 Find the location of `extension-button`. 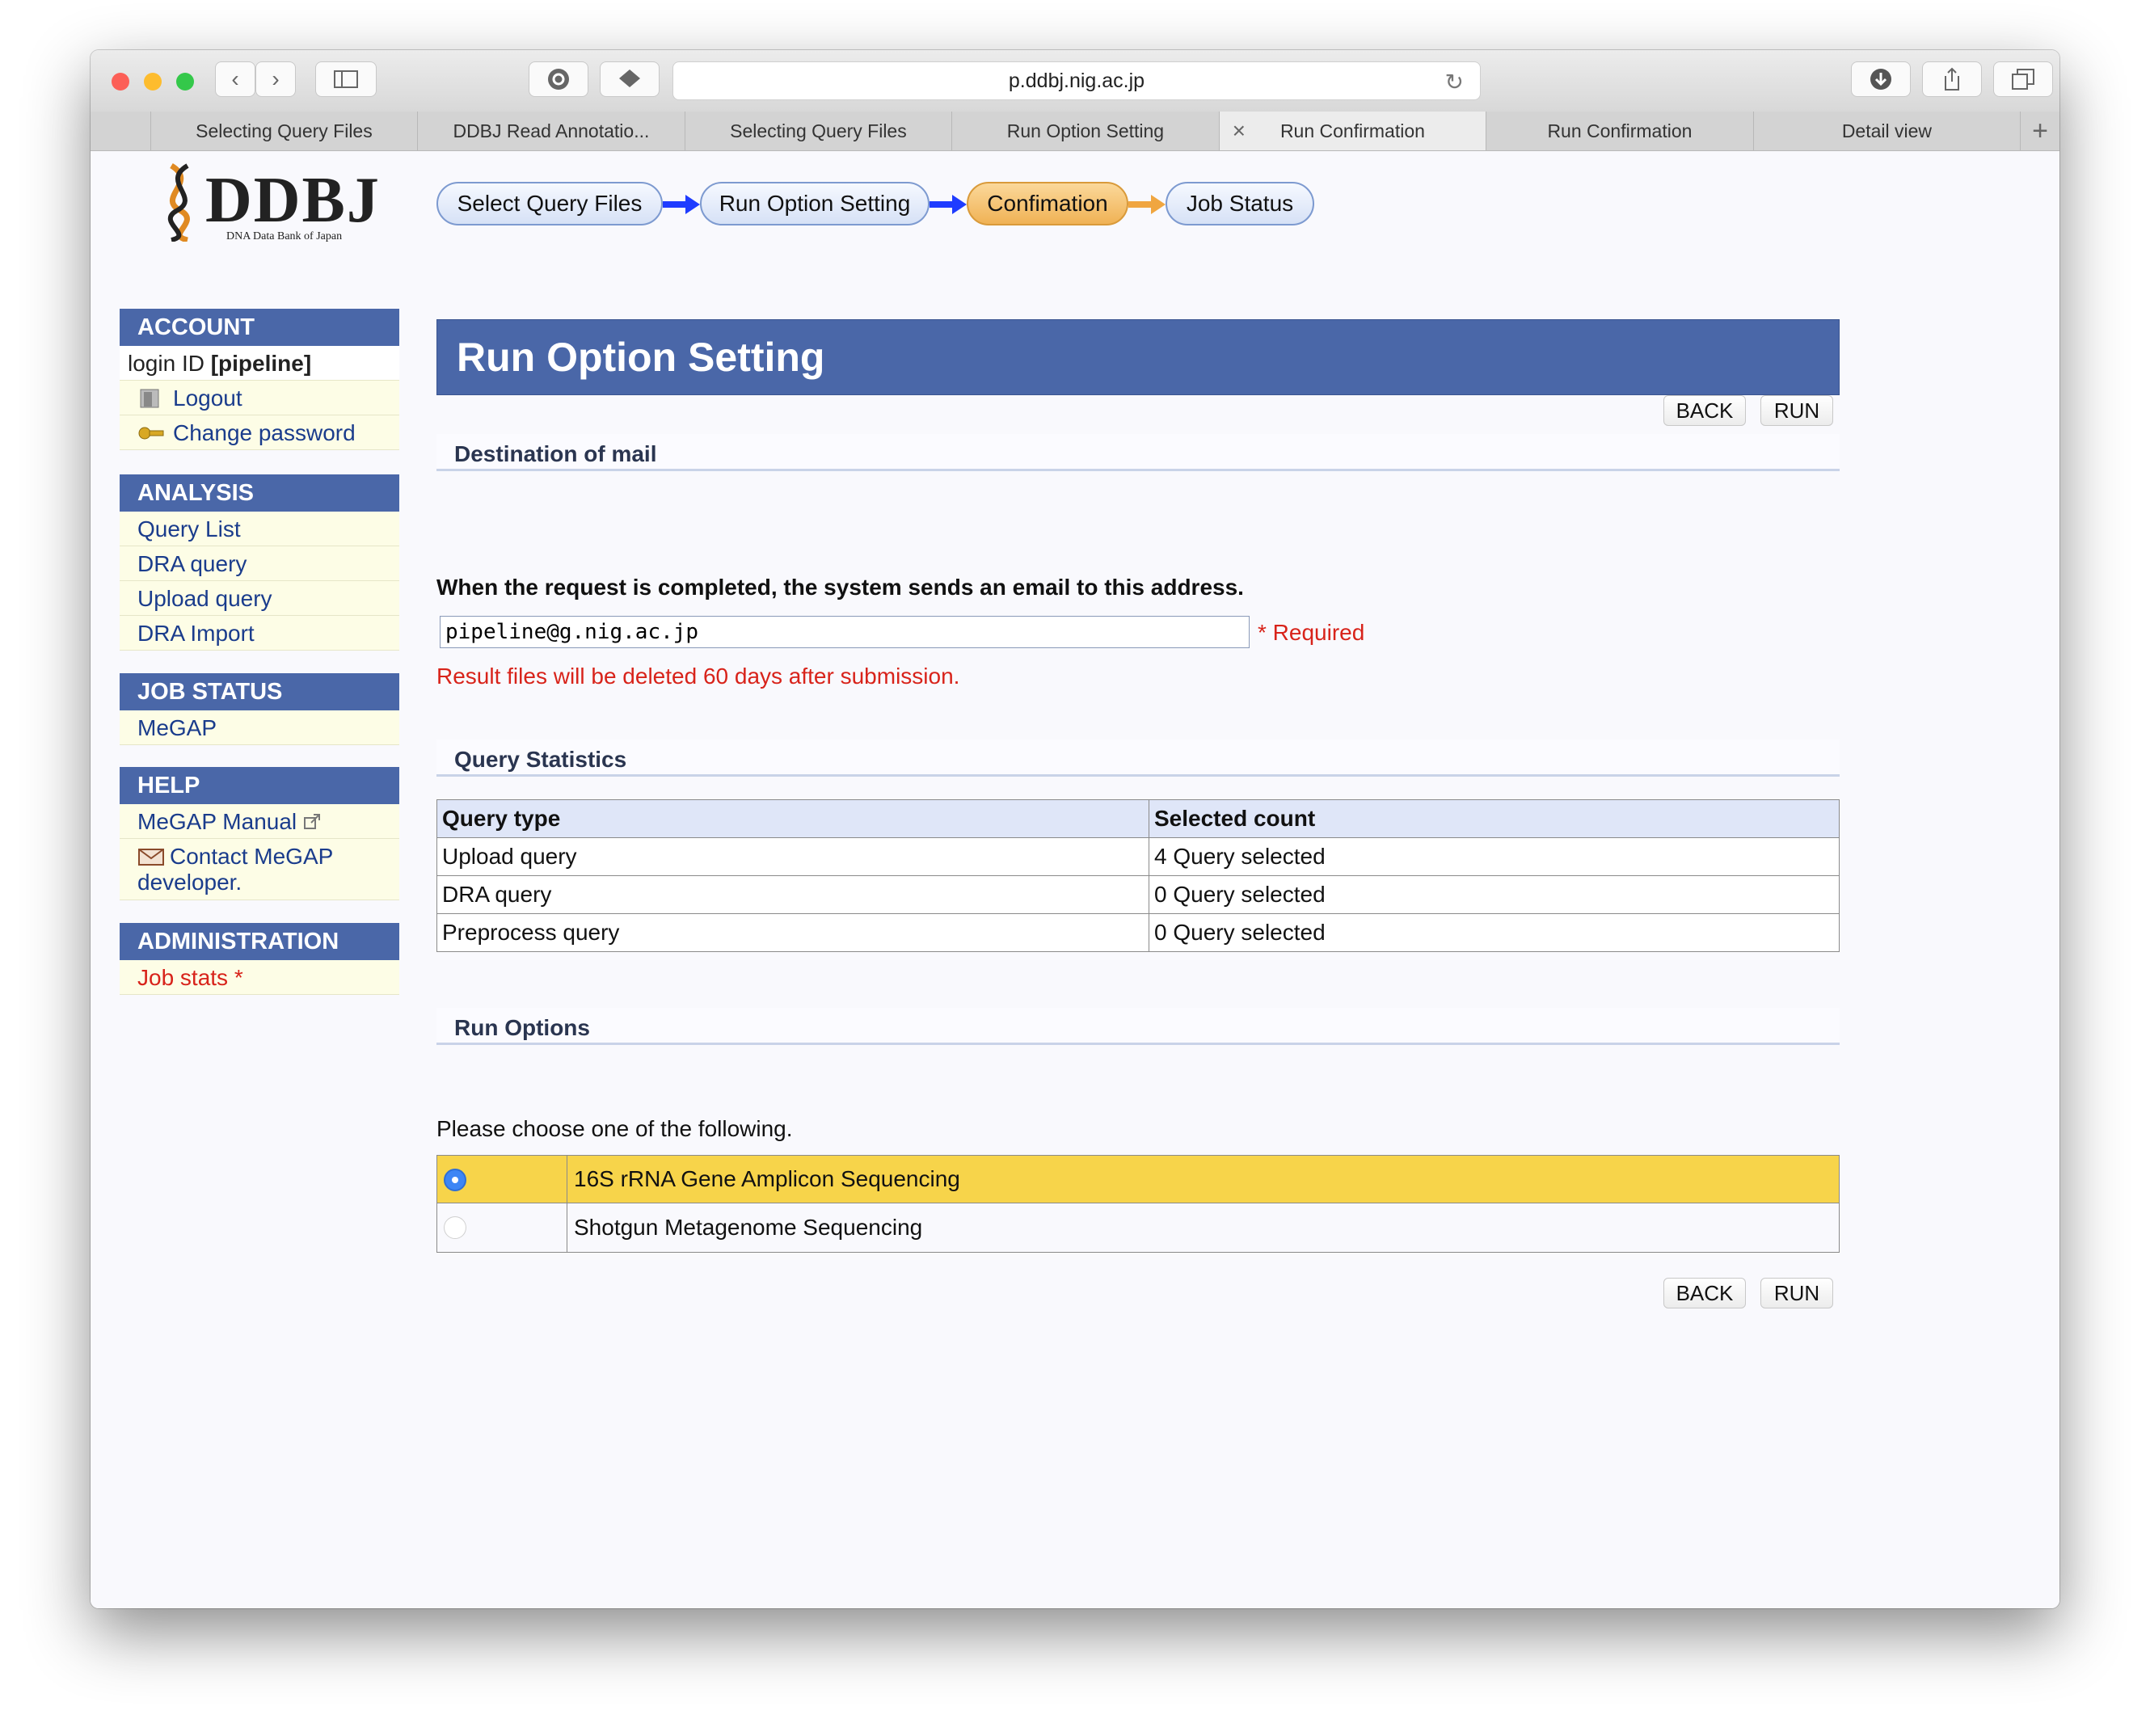

extension-button is located at coordinates (630, 79).